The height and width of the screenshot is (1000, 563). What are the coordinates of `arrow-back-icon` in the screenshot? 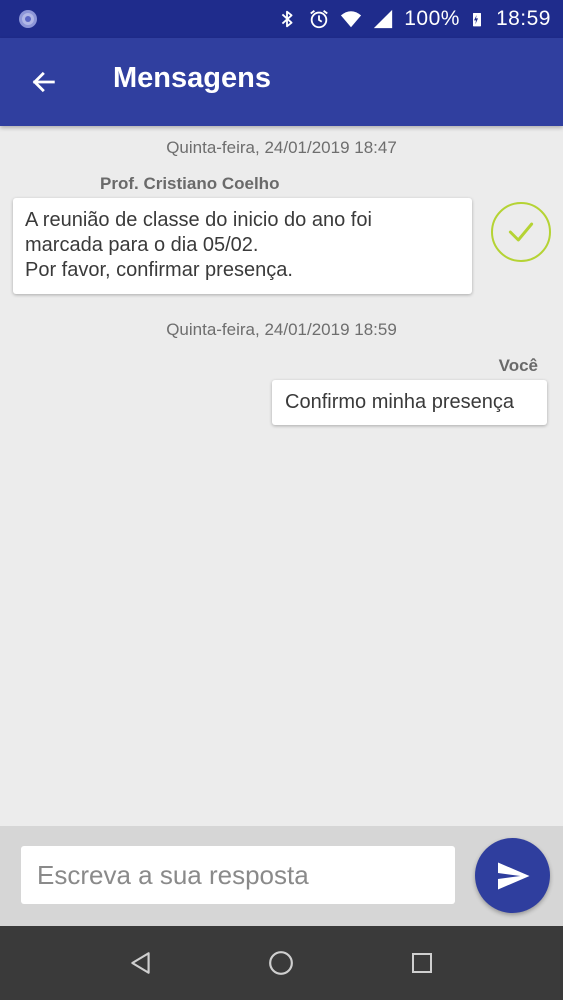 It's located at (43, 82).